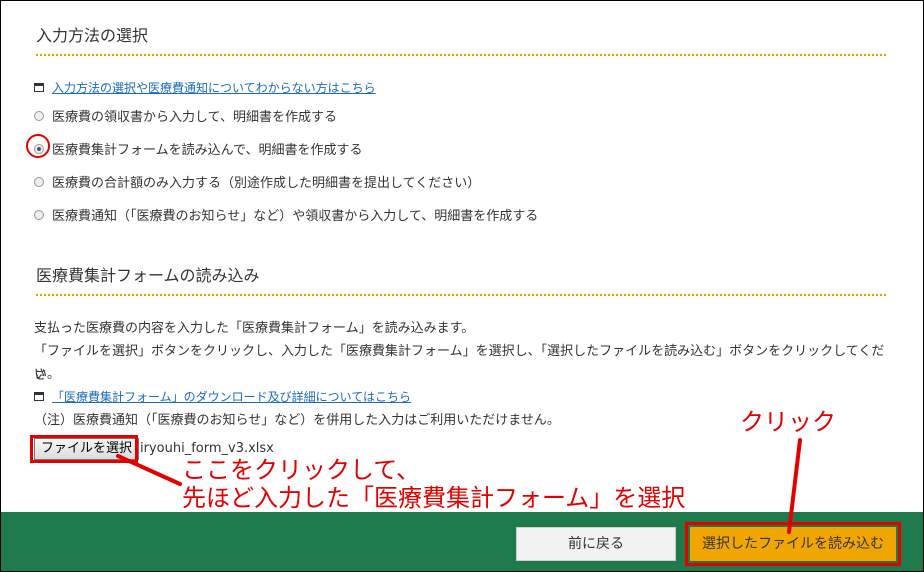 The width and height of the screenshot is (924, 572). Describe the element at coordinates (301, 470) in the screenshot. I see `annotation-instruction-1: ここをクリックして、` at that location.